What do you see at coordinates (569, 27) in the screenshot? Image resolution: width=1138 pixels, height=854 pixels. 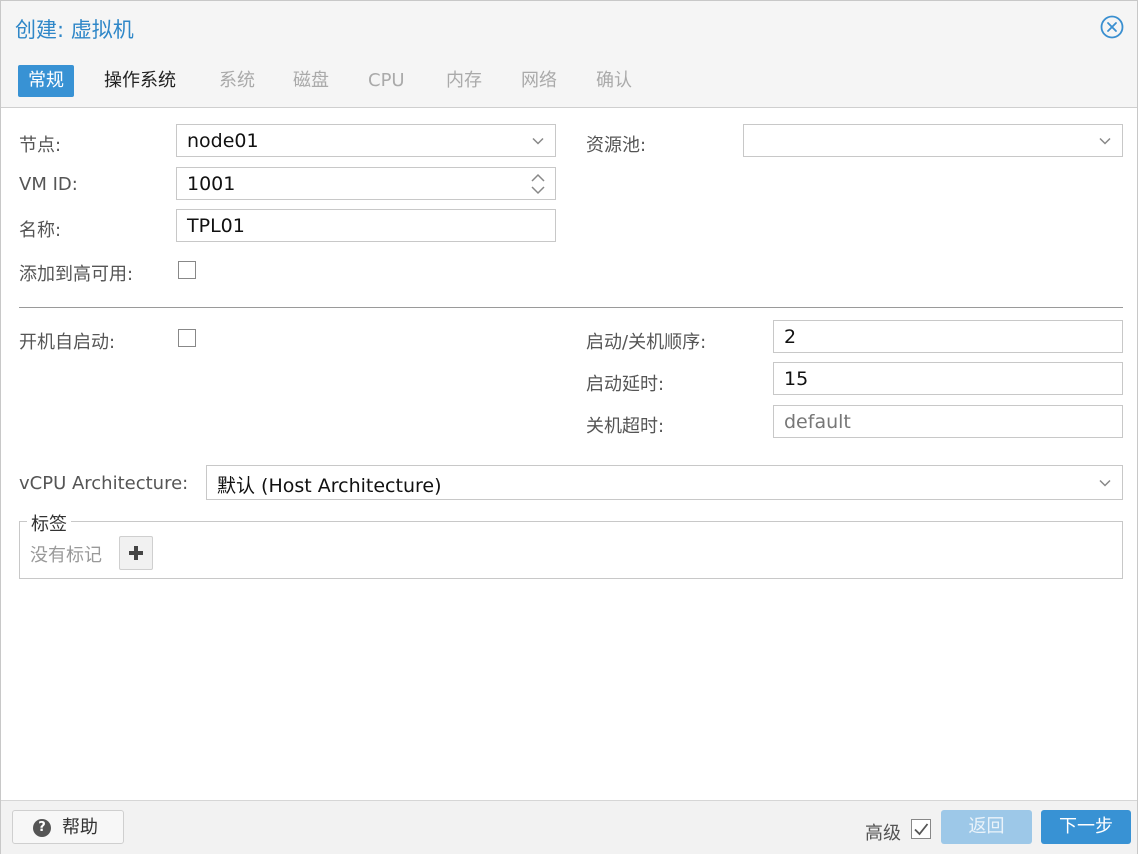 I see `dialog-titlebar: 创建: 虚拟机` at bounding box center [569, 27].